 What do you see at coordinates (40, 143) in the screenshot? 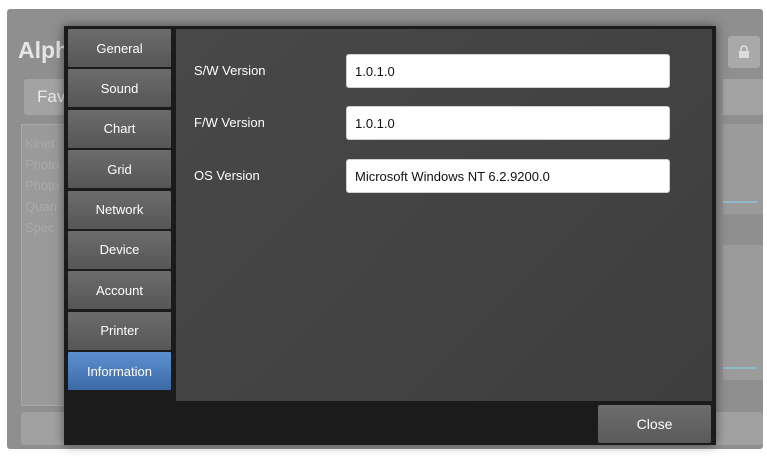
I see `list-item: Kinet` at bounding box center [40, 143].